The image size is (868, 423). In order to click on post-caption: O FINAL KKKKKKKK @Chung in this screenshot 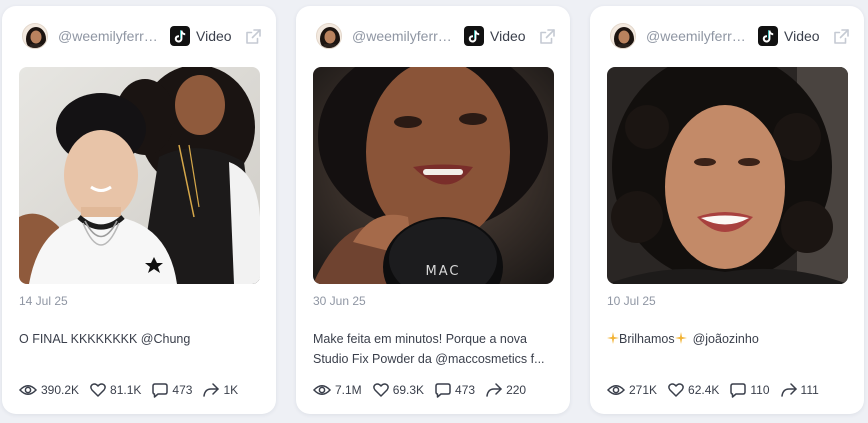, I will do `click(139, 339)`.